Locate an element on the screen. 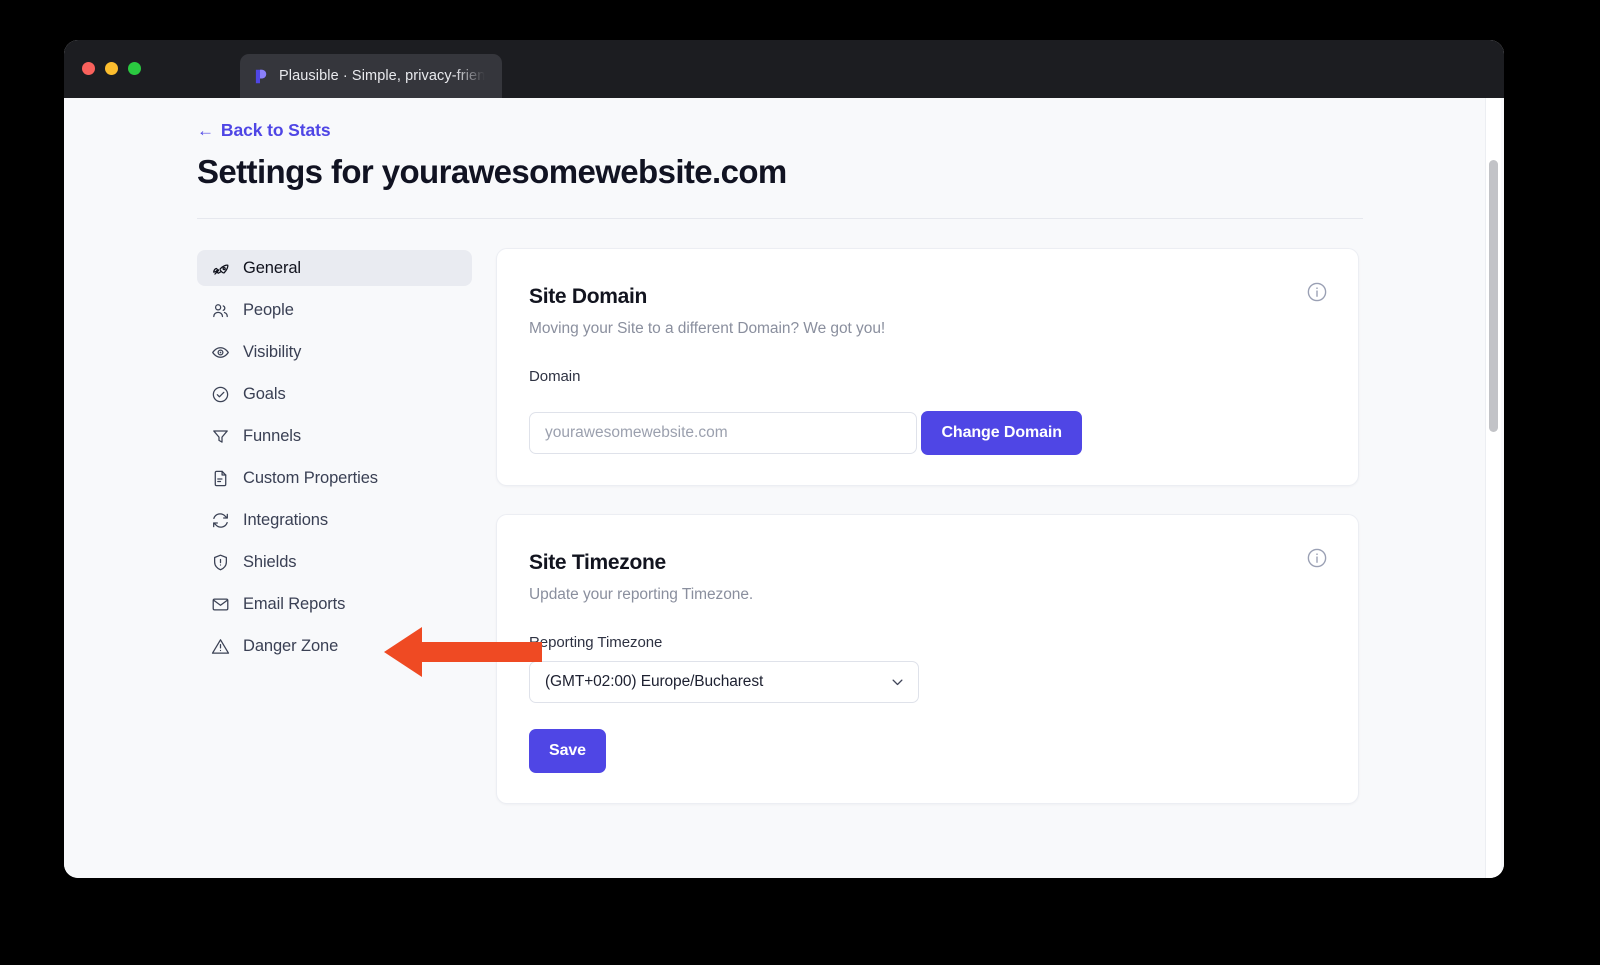  funnel-icon is located at coordinates (220, 436).